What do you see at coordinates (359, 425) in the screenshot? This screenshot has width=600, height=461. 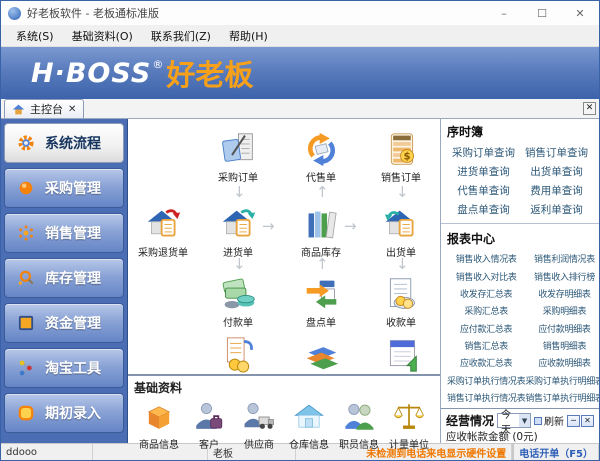 I see `basic-item-staff: 职员信息` at bounding box center [359, 425].